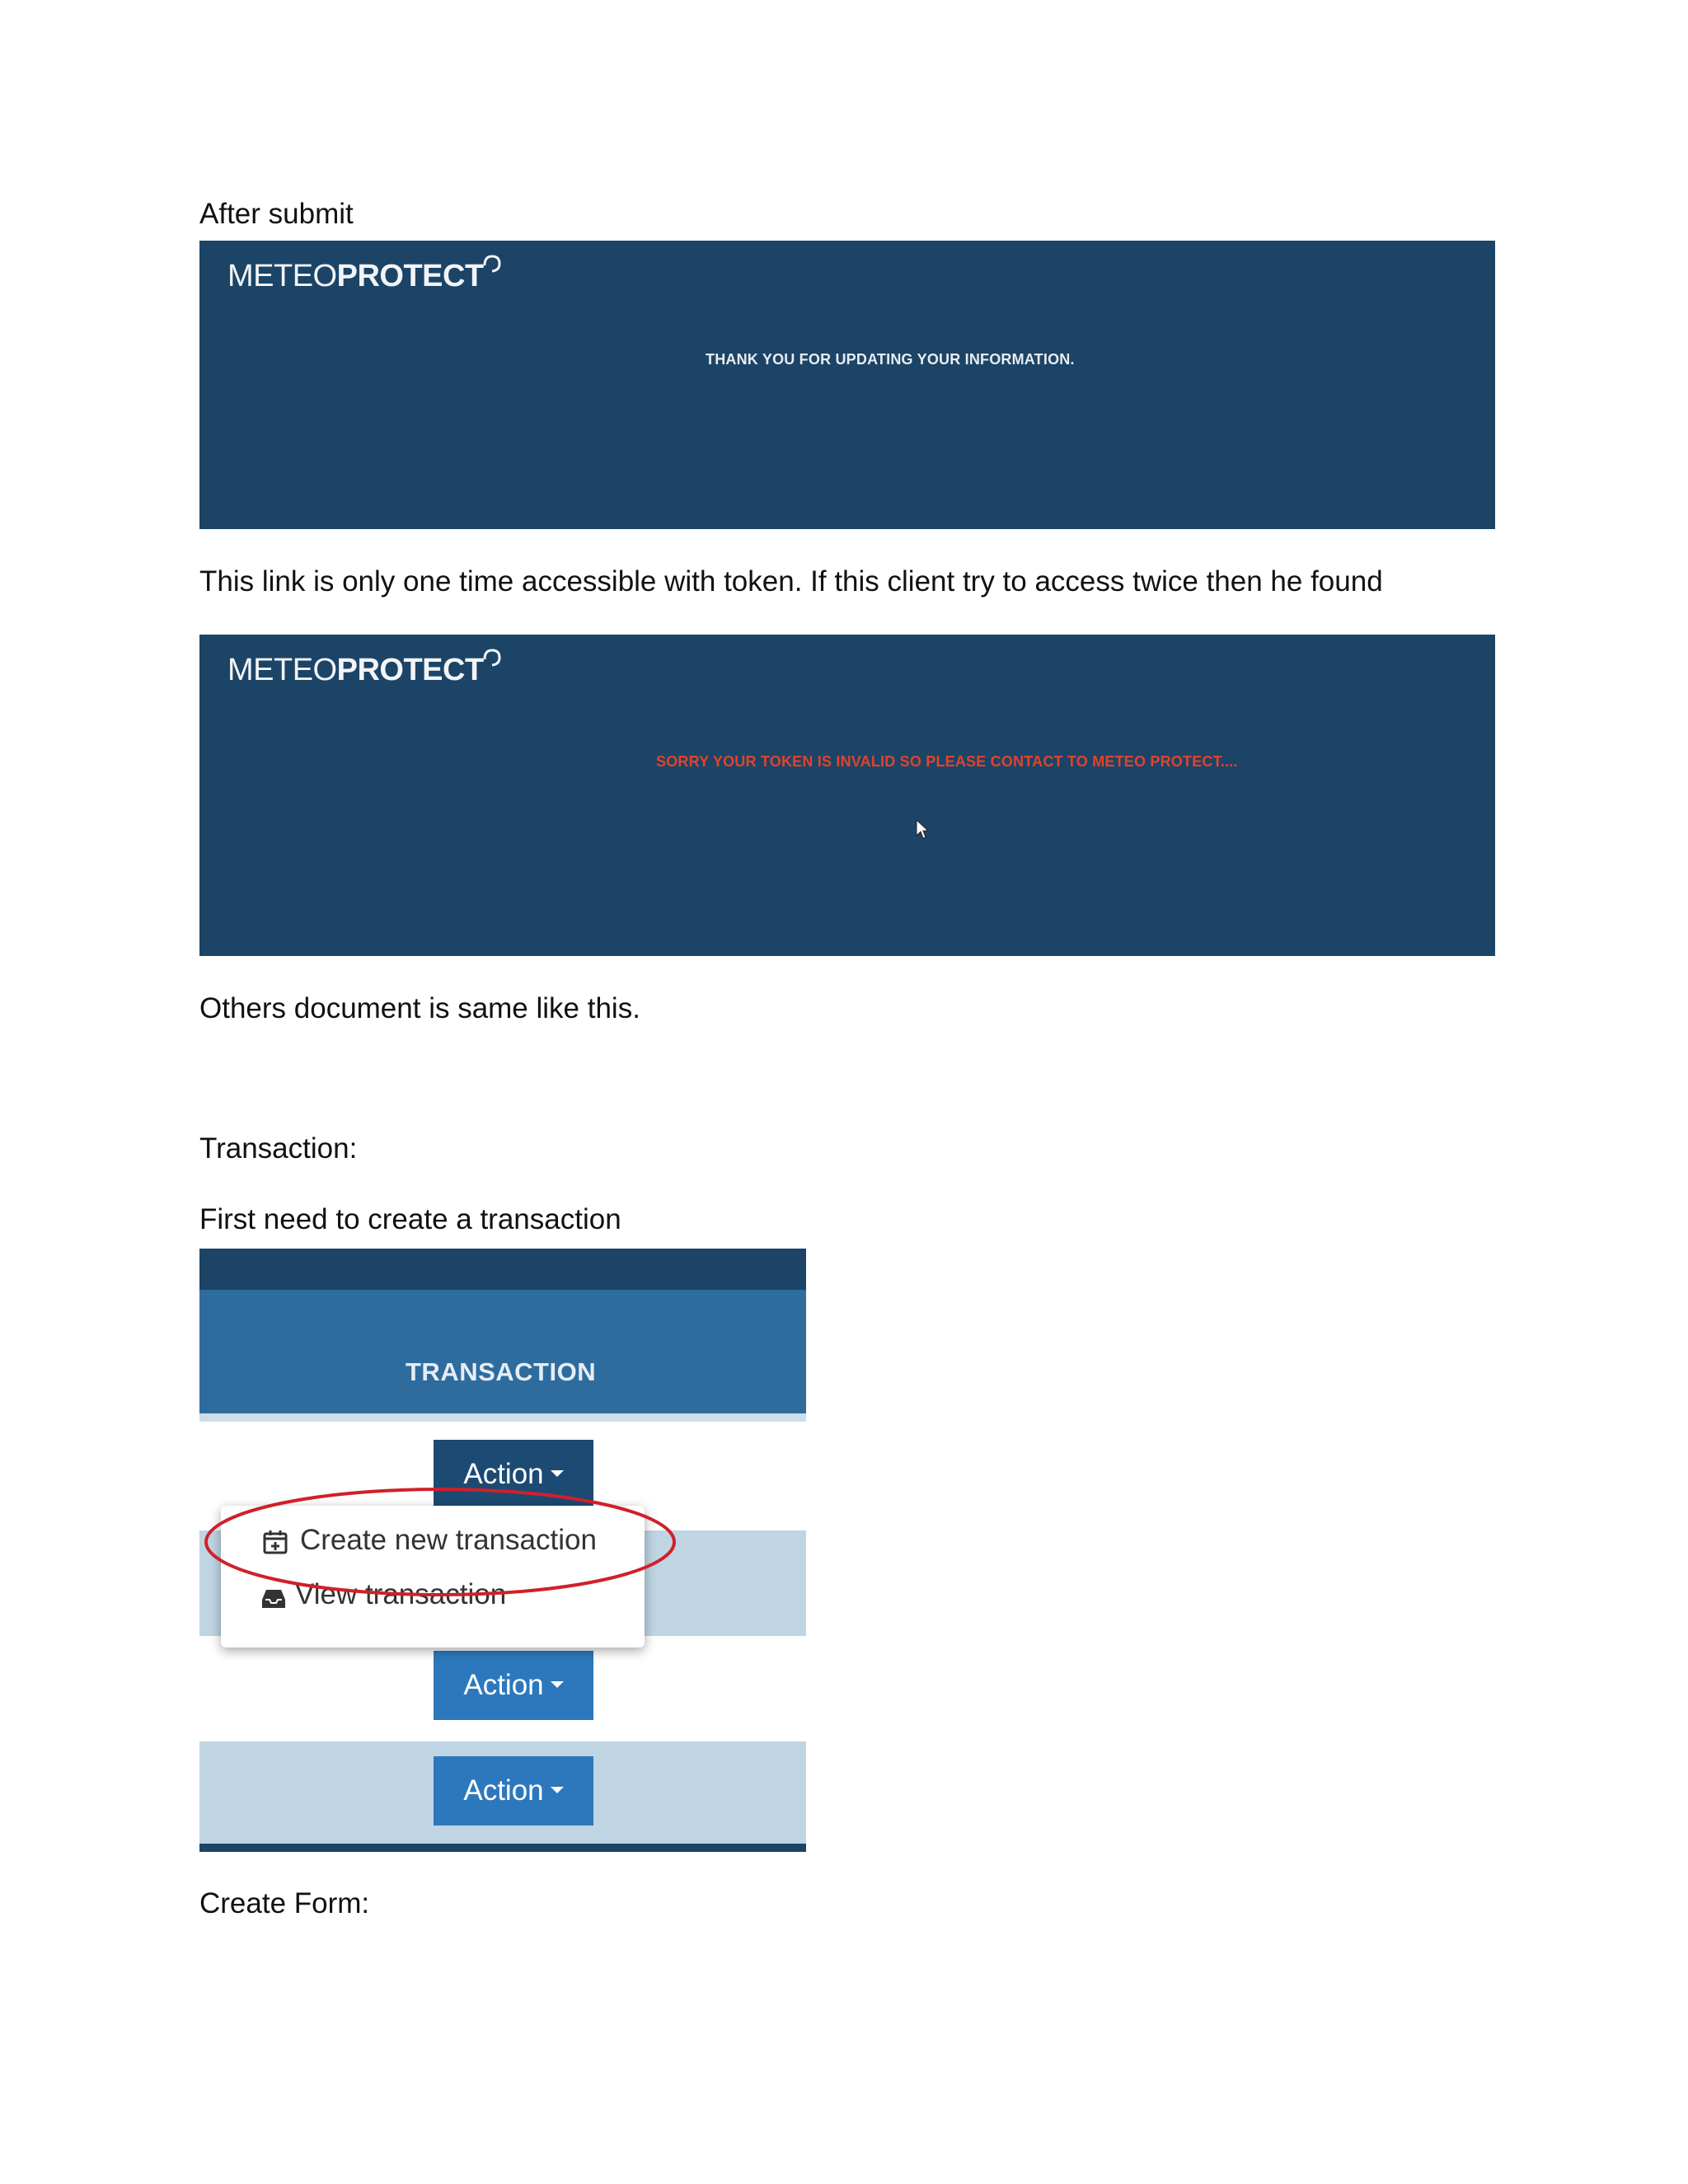 The image size is (1688, 2184). What do you see at coordinates (502, 1351) in the screenshot?
I see `transaction-header: TRANSACTION` at bounding box center [502, 1351].